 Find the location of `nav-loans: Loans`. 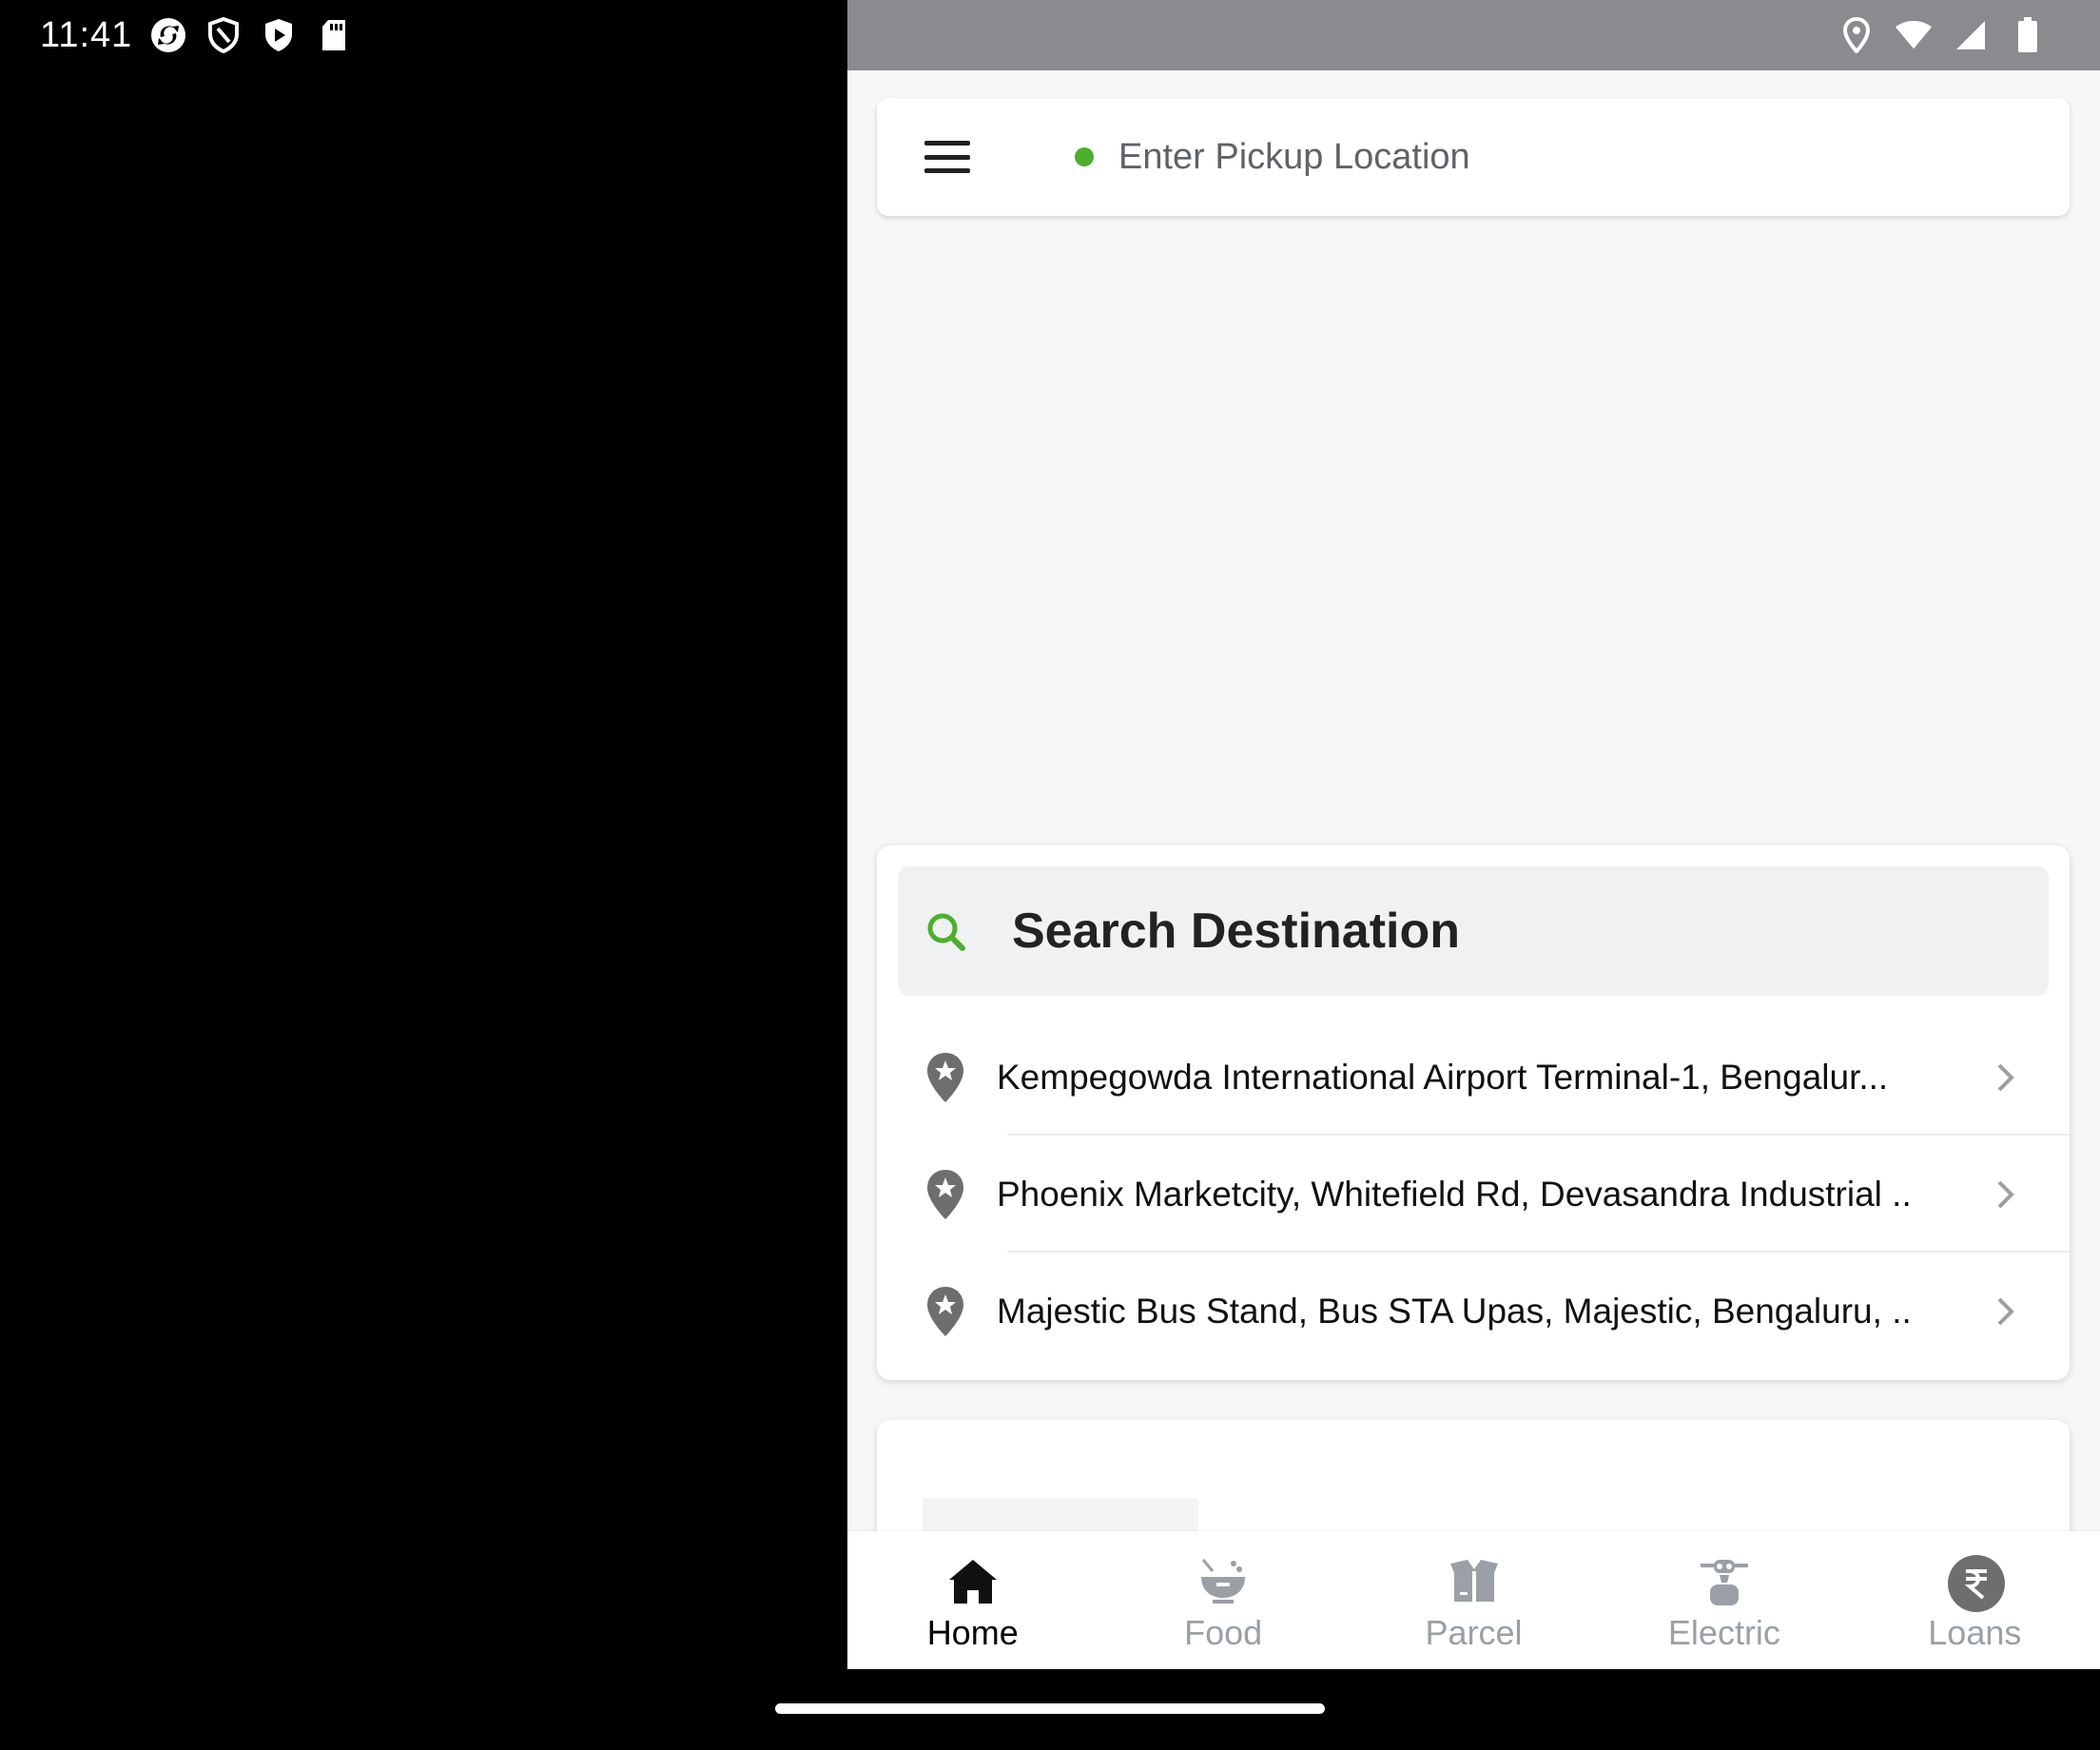

nav-loans: Loans is located at coordinates (1975, 1600).